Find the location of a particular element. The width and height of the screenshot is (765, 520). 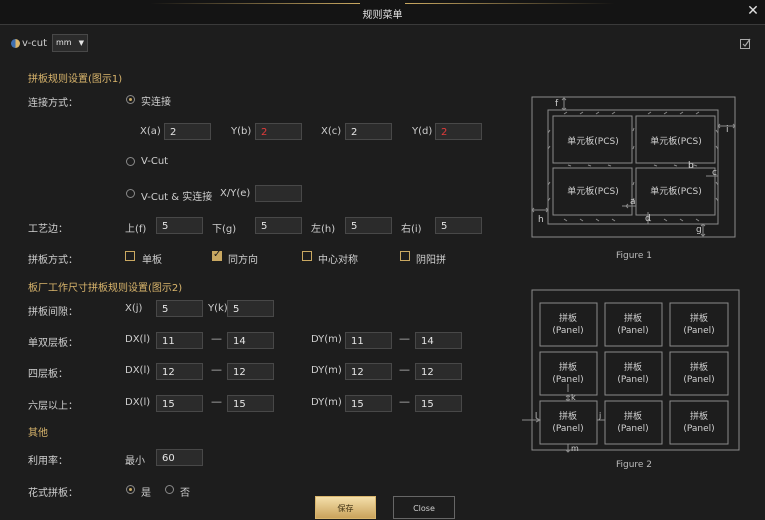

yb-input: 2 is located at coordinates (278, 131).